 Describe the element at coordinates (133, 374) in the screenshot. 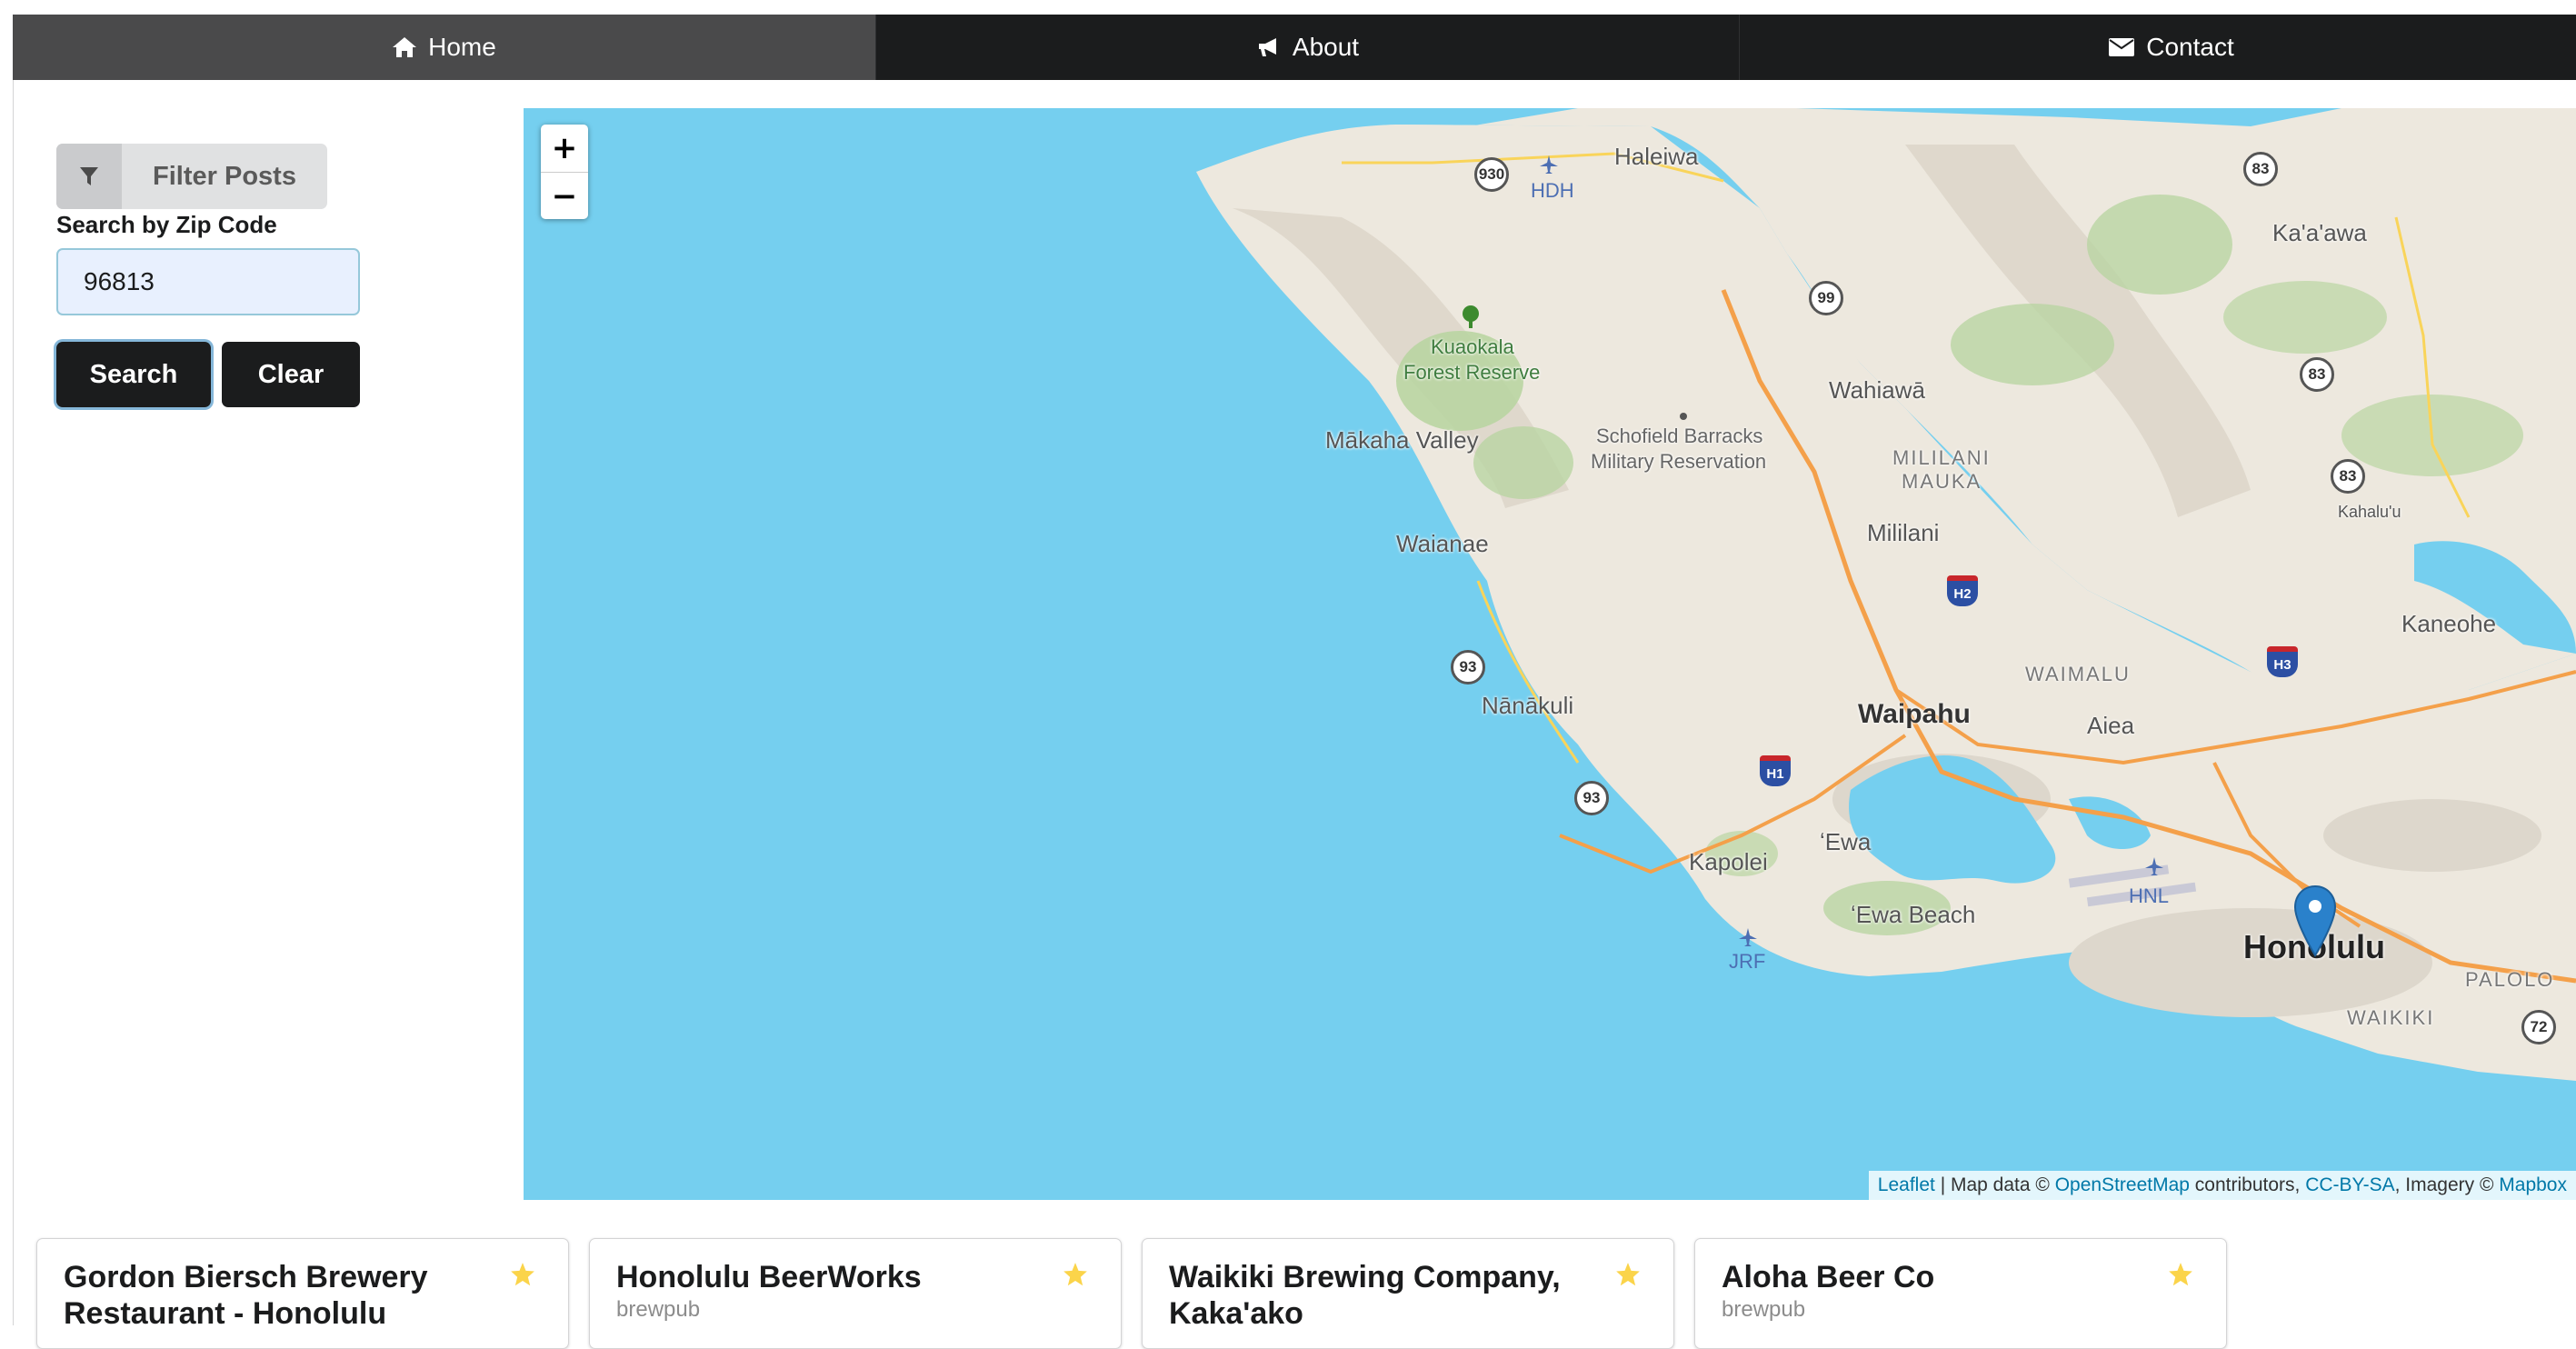

I see `search-button: Search` at that location.